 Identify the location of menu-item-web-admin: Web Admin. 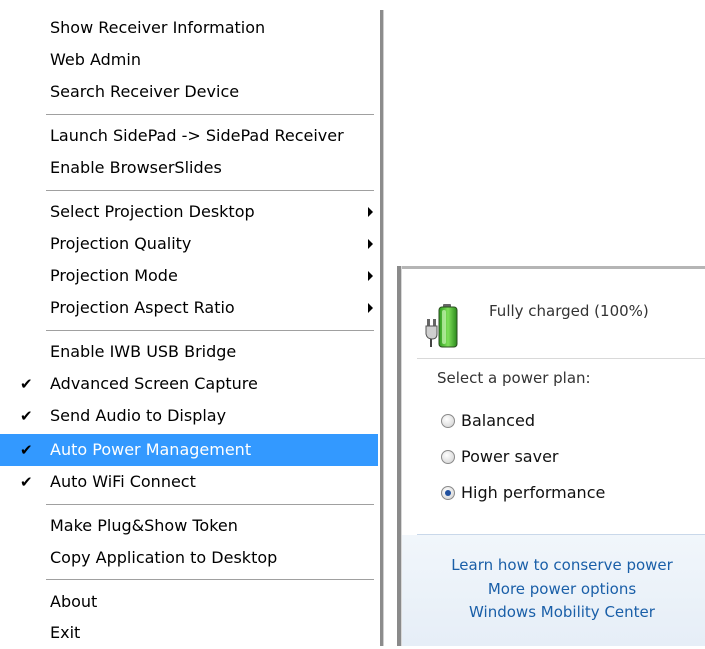
(189, 60).